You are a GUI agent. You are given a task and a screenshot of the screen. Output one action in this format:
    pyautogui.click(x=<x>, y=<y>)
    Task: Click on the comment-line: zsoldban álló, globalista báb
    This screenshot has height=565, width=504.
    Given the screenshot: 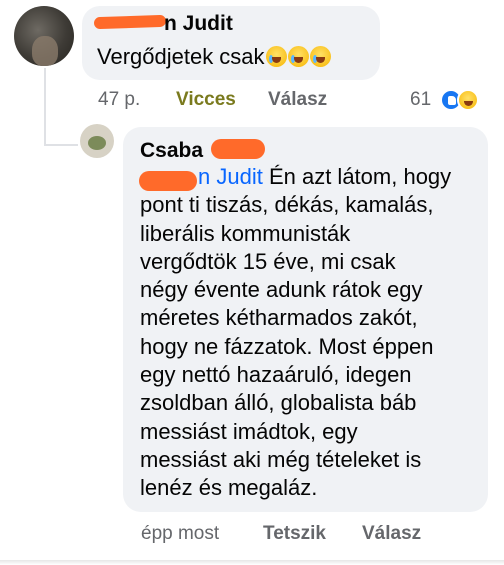 What is the action you would take?
    pyautogui.click(x=278, y=403)
    